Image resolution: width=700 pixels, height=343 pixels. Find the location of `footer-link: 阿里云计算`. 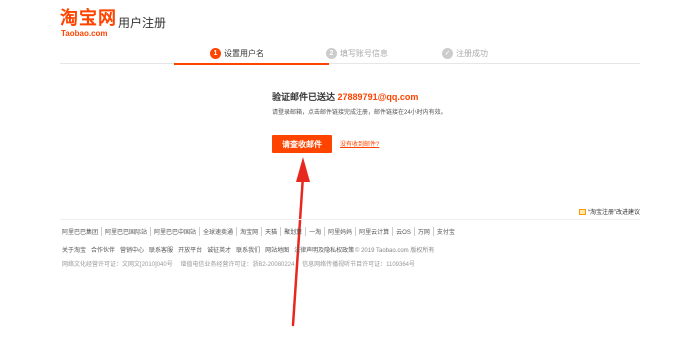

footer-link: 阿里云计算 is located at coordinates (375, 231).